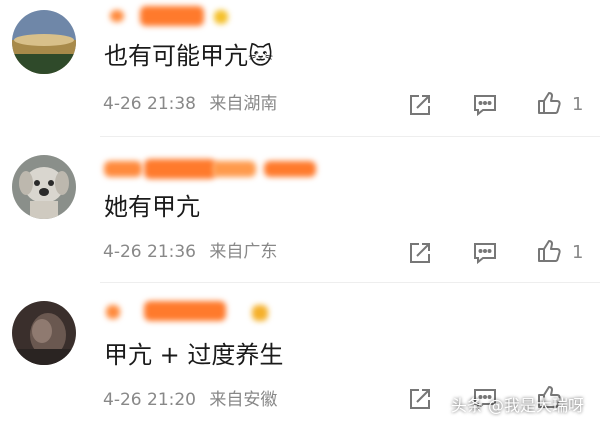  I want to click on comment-meta: 4-26 21:36 来自广东, so click(190, 252).